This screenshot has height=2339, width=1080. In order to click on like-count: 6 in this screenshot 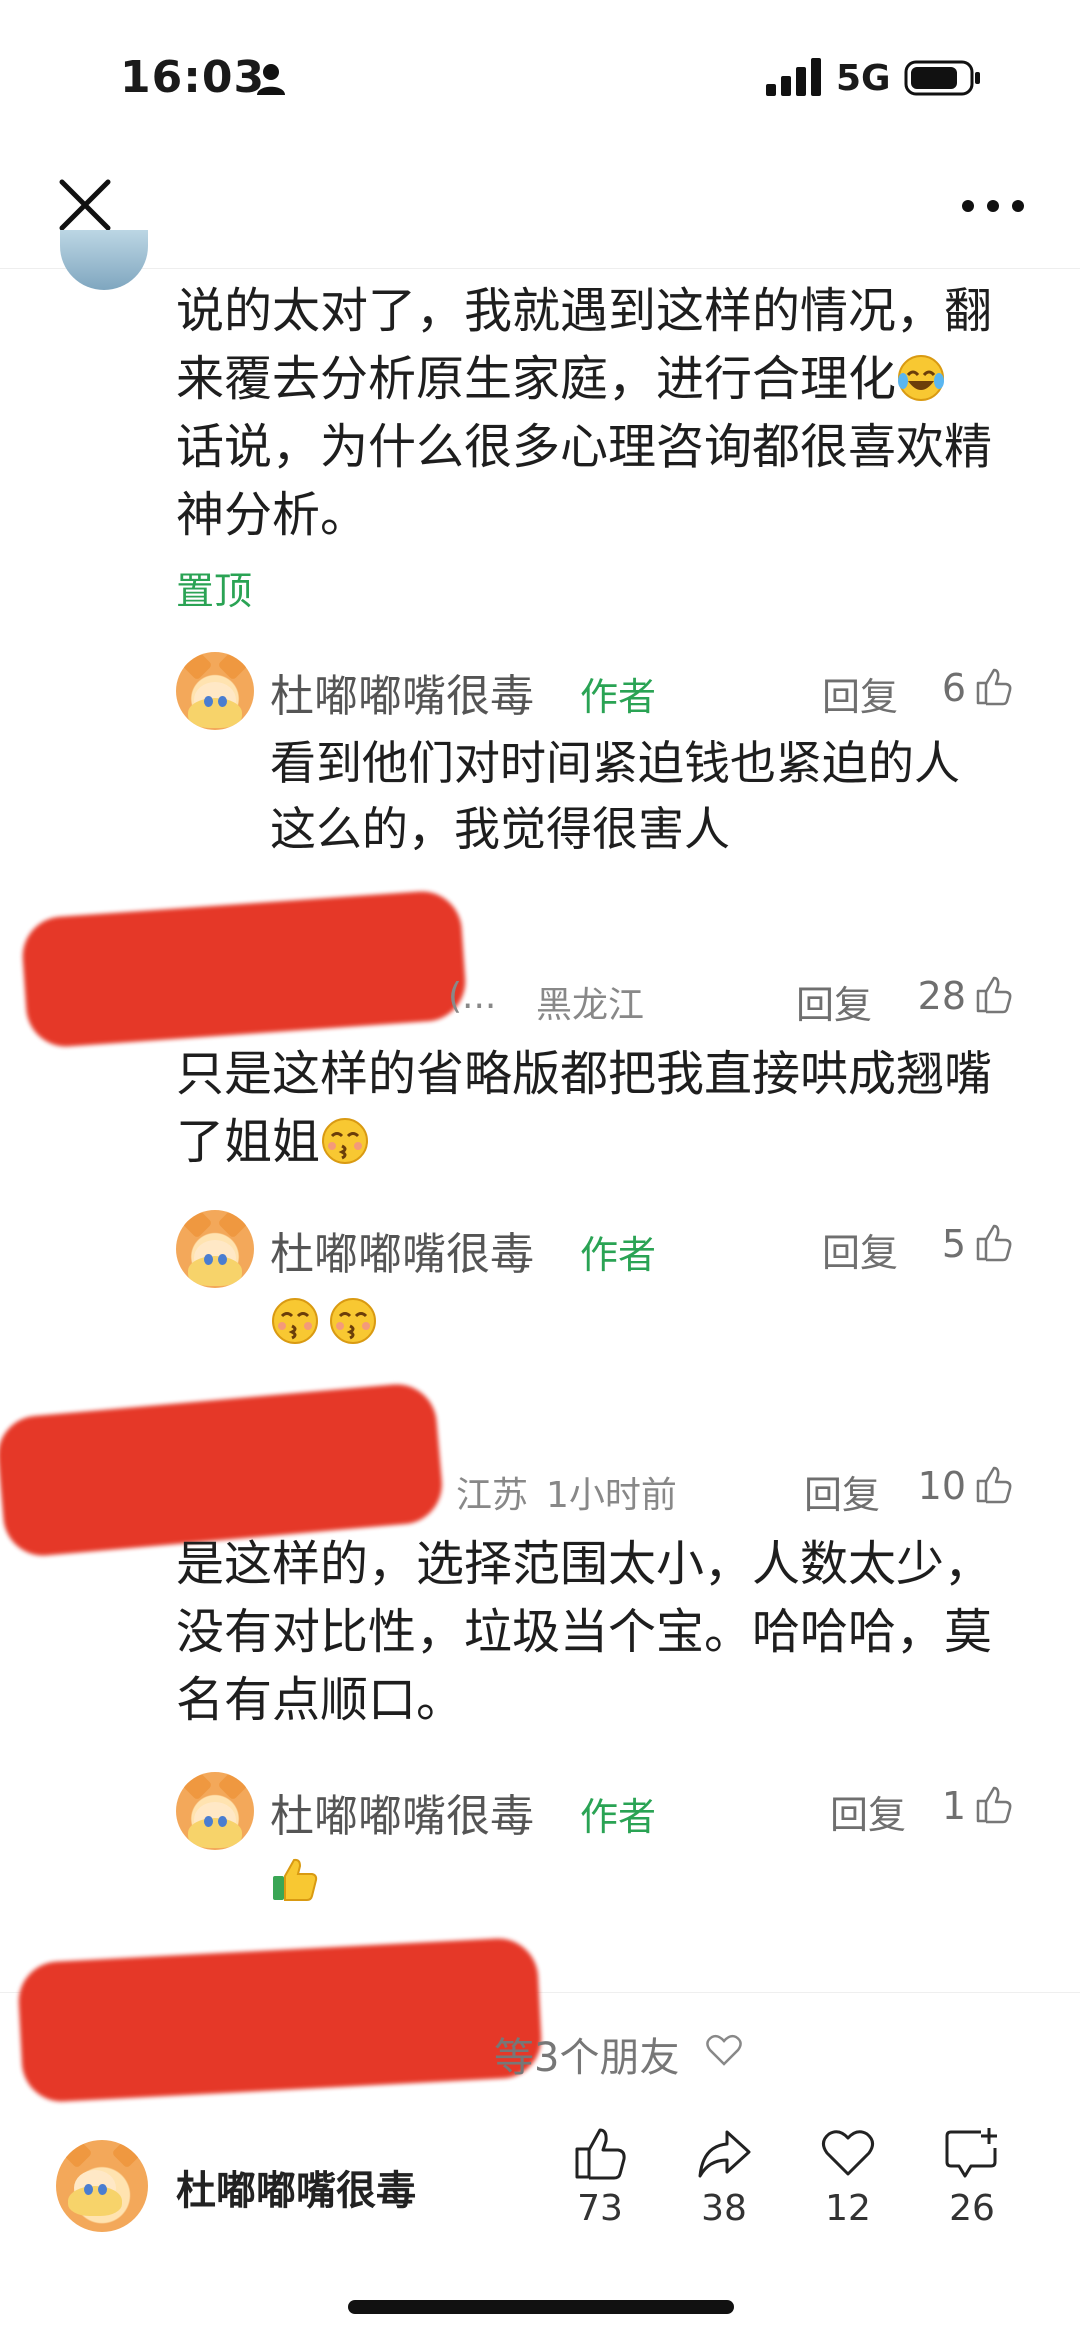, I will do `click(953, 688)`.